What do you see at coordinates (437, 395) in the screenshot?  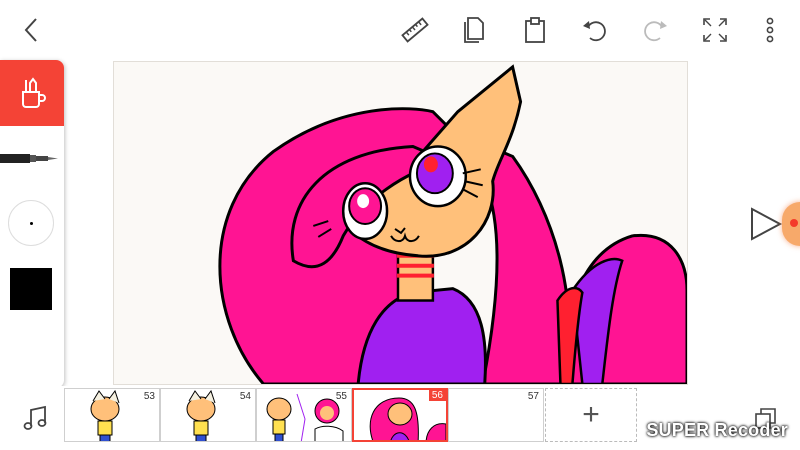 I see `frame-number: 56` at bounding box center [437, 395].